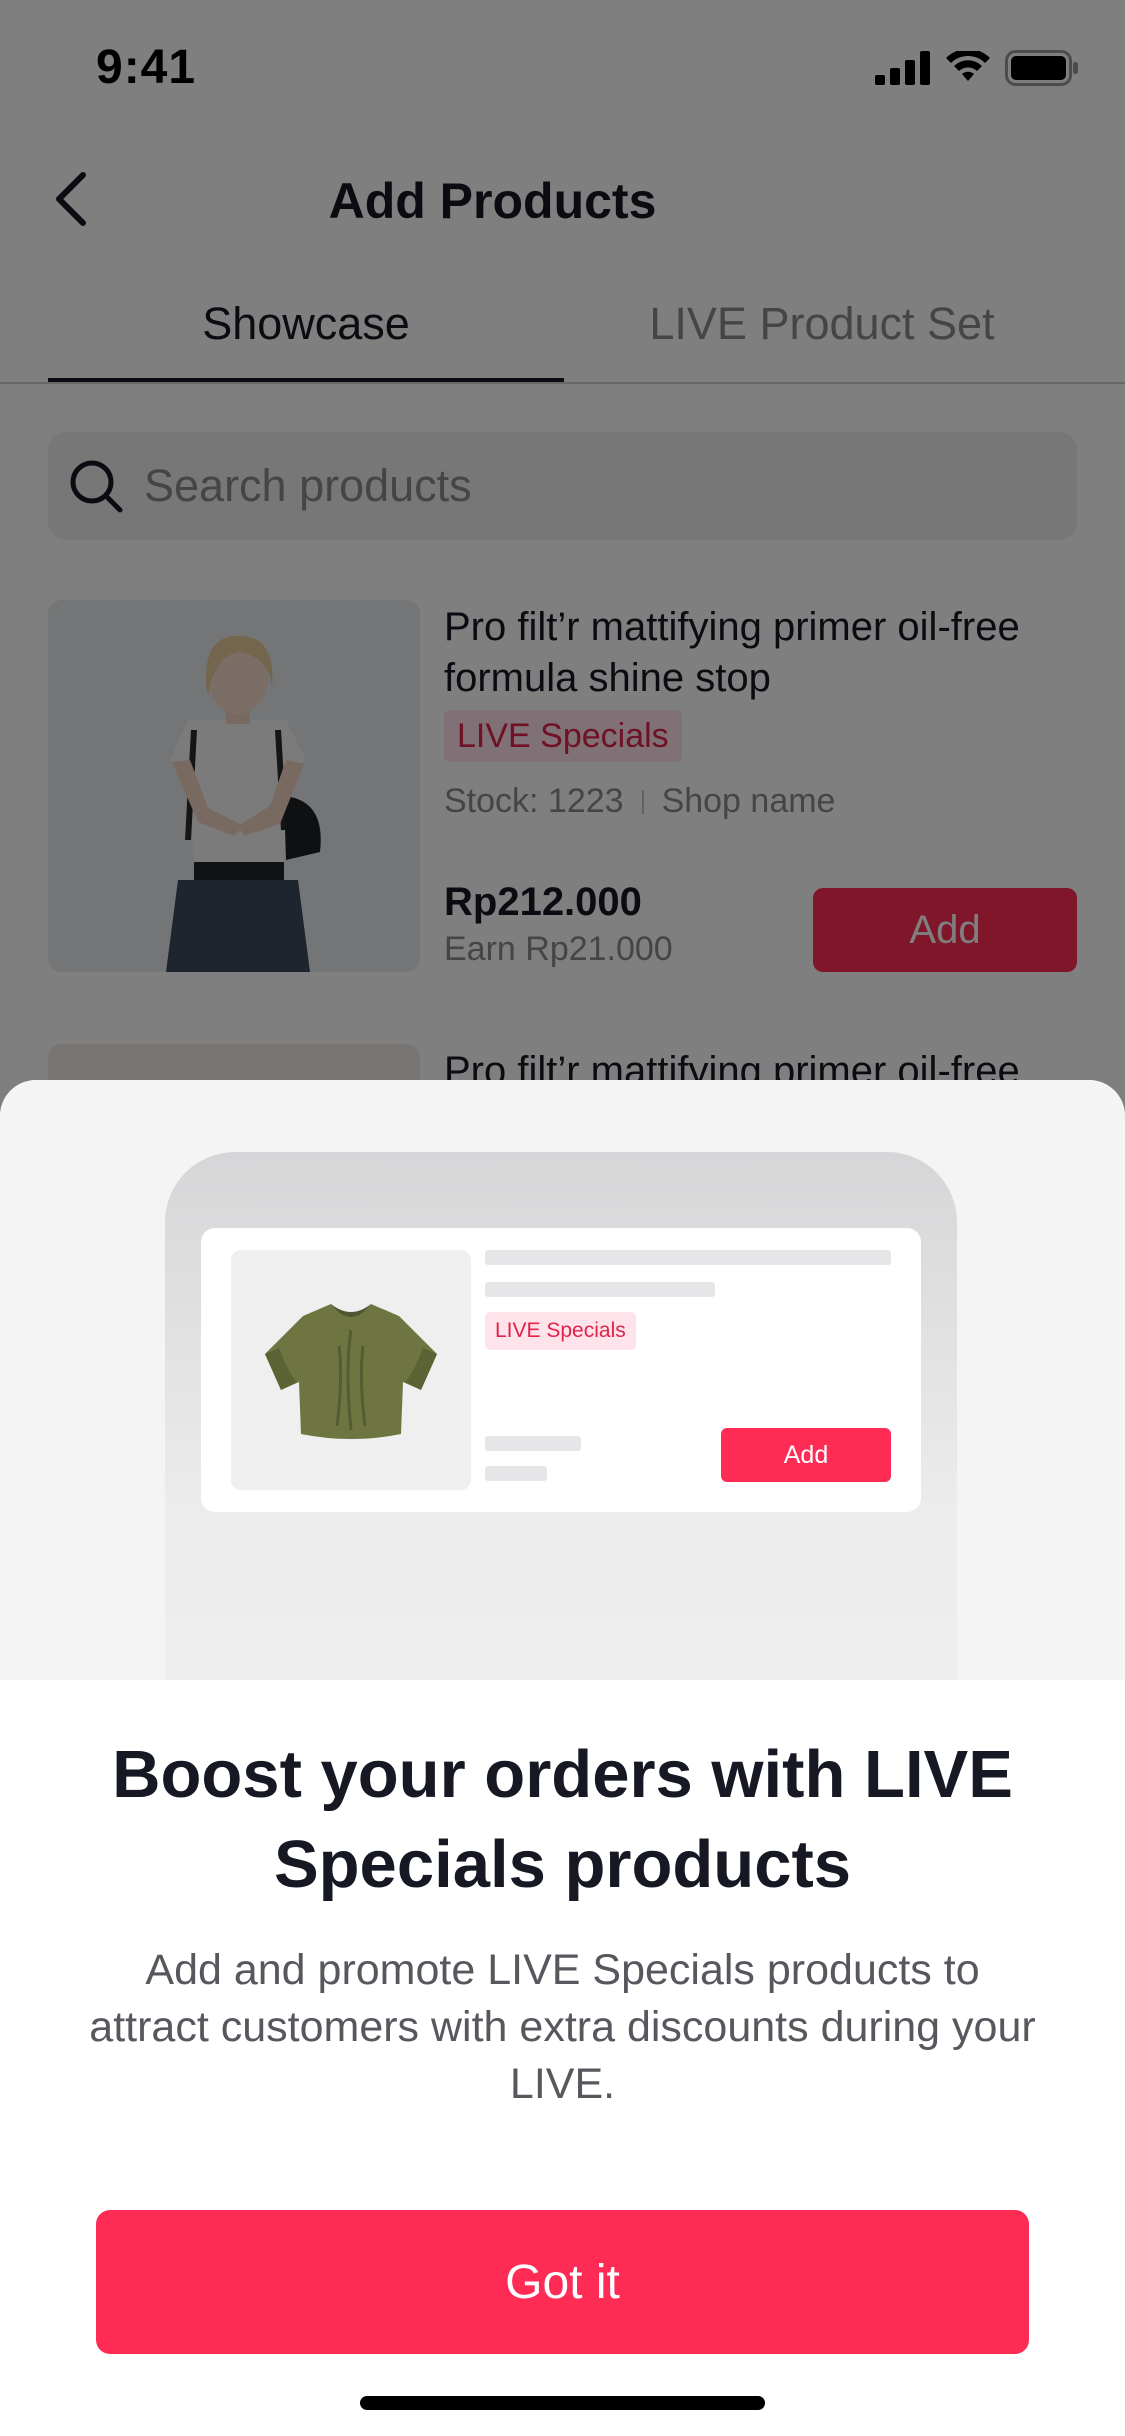 This screenshot has height=2436, width=1125. I want to click on shirt-illustration, so click(351, 1371).